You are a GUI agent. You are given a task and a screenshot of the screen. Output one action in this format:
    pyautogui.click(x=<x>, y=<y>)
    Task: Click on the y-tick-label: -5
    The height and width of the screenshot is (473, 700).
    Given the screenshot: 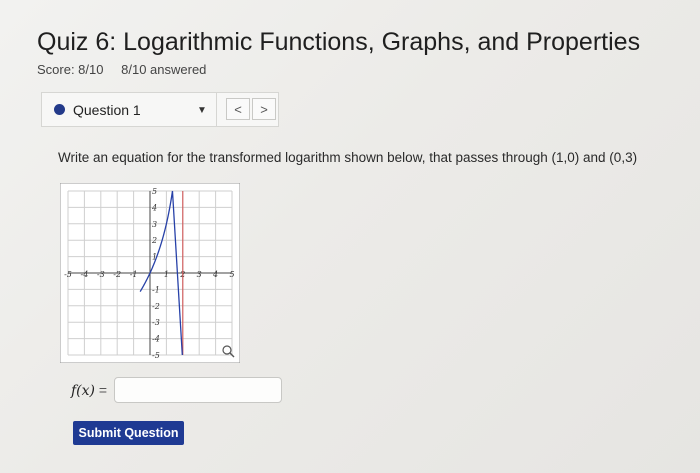 What is the action you would take?
    pyautogui.click(x=156, y=355)
    